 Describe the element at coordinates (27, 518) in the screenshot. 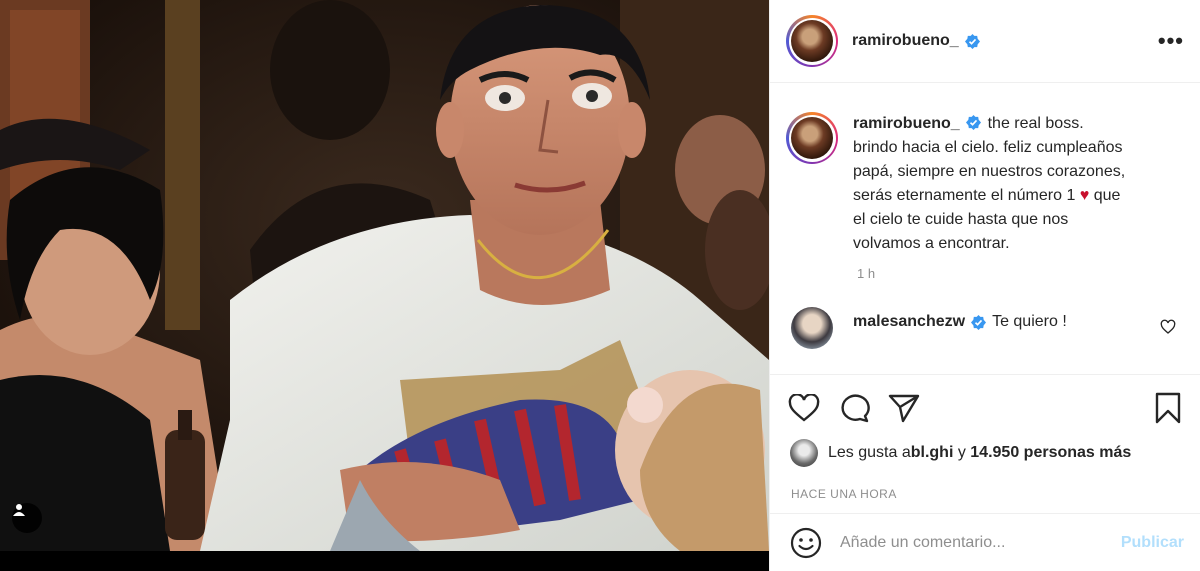

I see `tagged-users-button` at that location.